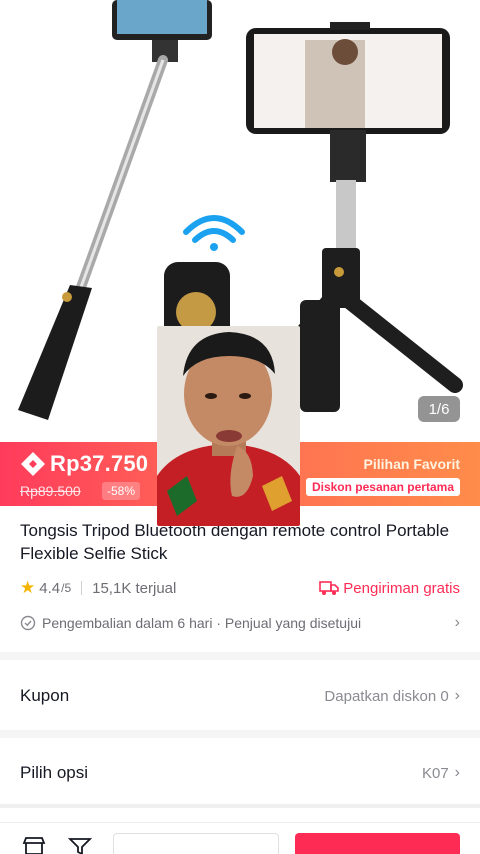  Describe the element at coordinates (435, 773) in the screenshot. I see `option-value: K07` at that location.